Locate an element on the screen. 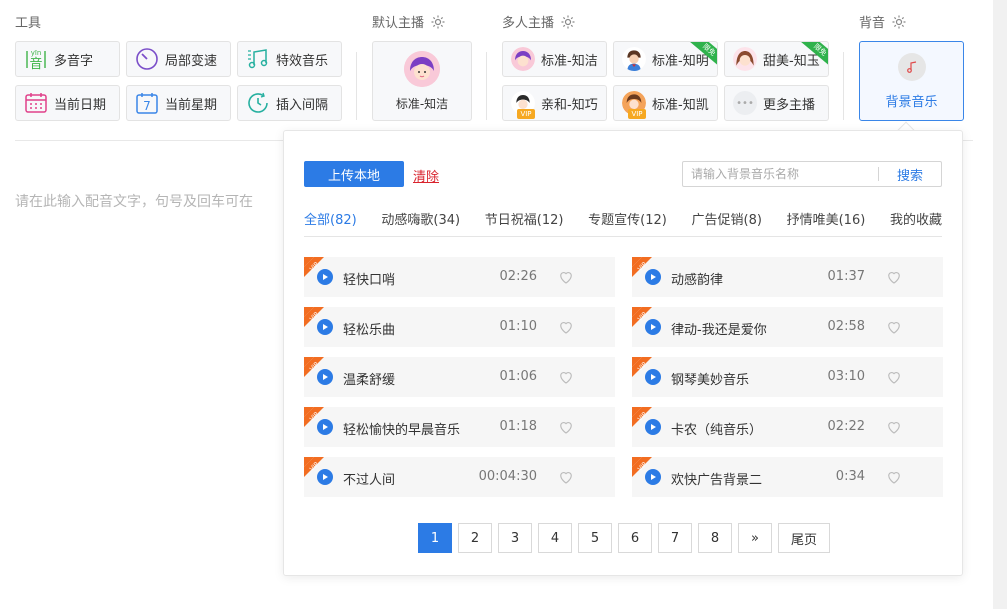  tool-effect-music-button: 特效音乐 is located at coordinates (289, 59).